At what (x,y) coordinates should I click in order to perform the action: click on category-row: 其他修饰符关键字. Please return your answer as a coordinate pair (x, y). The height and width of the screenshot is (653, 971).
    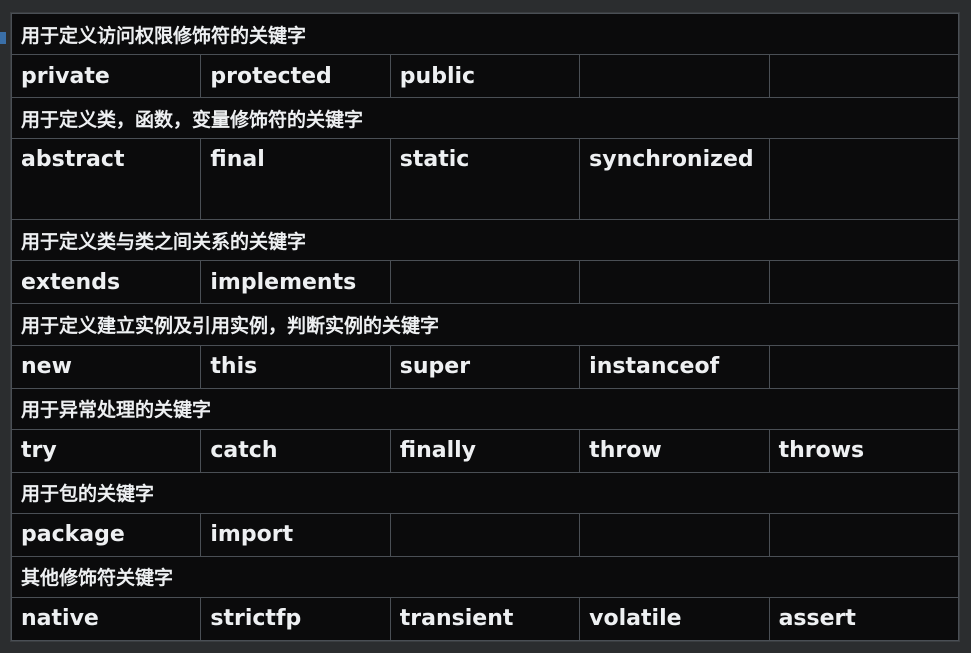
    Looking at the image, I should click on (485, 576).